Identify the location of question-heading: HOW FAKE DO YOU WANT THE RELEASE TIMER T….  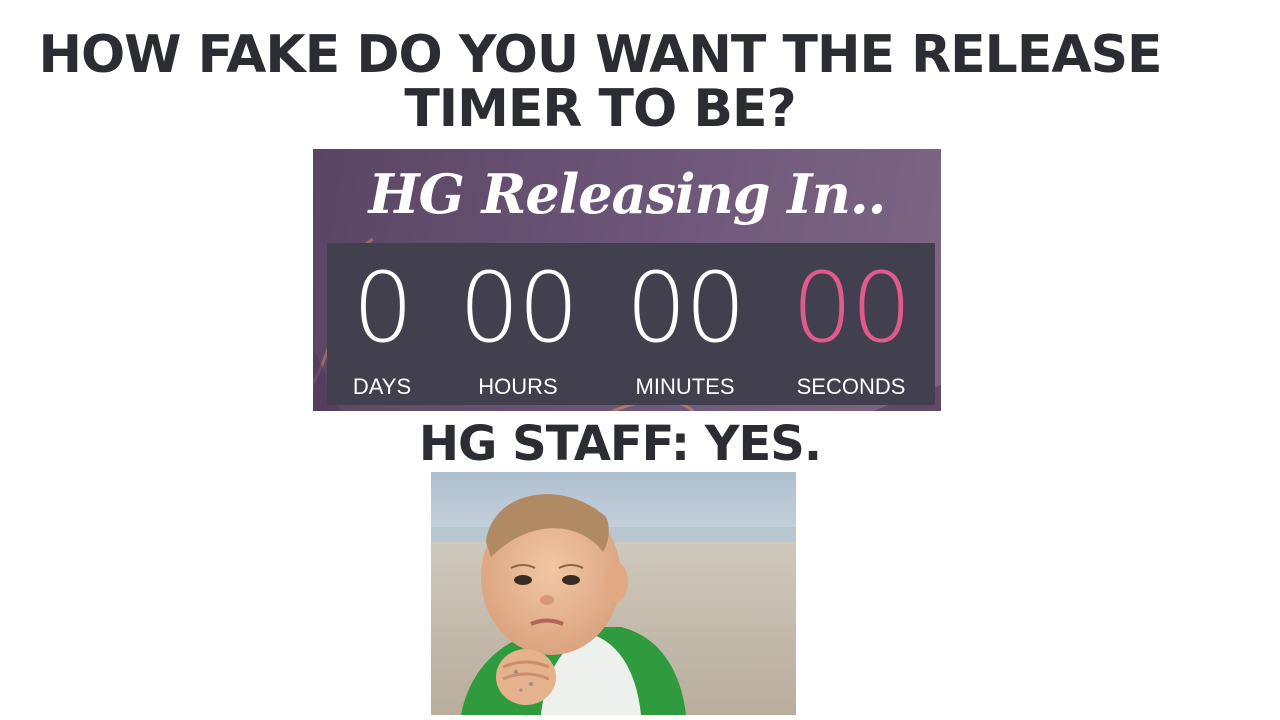
(600, 82).